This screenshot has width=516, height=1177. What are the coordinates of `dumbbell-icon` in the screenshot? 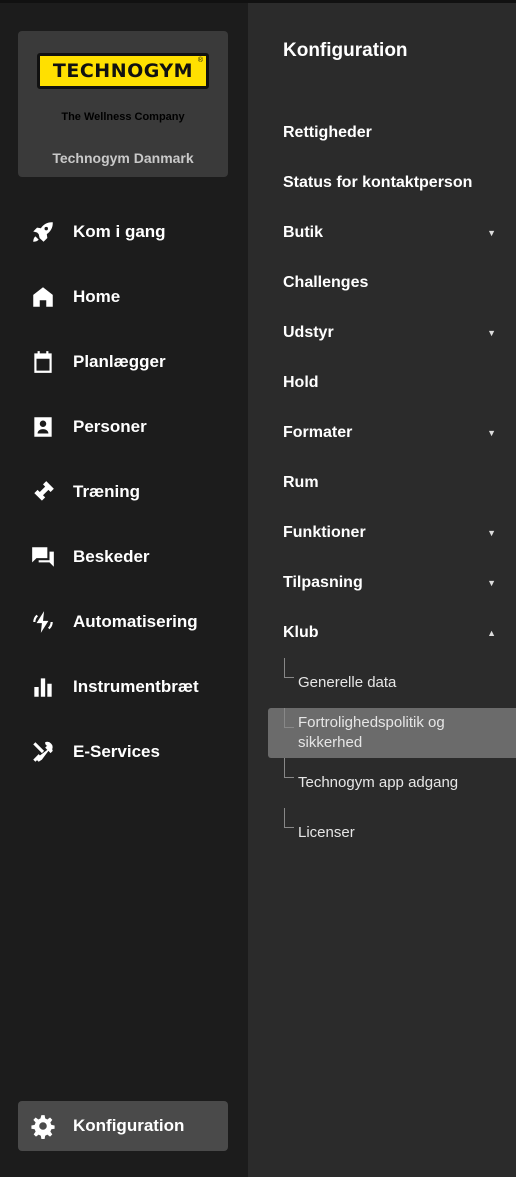 It's located at (43, 492).